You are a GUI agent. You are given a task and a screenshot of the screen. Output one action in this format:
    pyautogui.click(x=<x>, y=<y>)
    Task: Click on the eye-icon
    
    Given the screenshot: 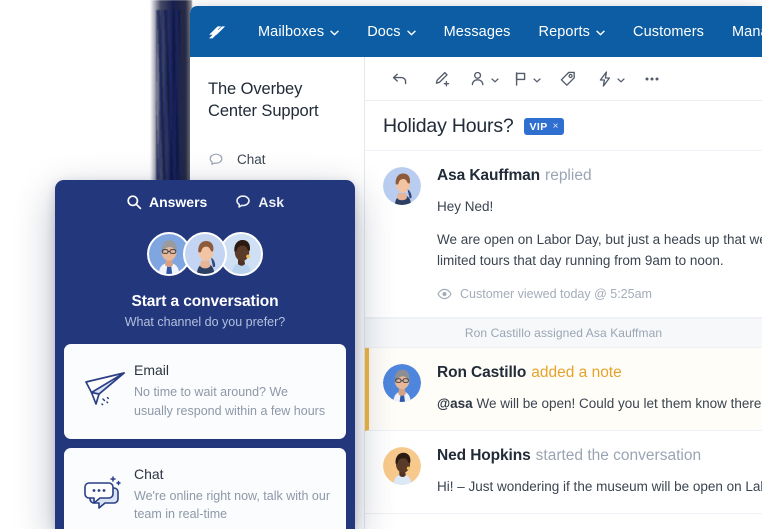 What is the action you would take?
    pyautogui.click(x=444, y=294)
    